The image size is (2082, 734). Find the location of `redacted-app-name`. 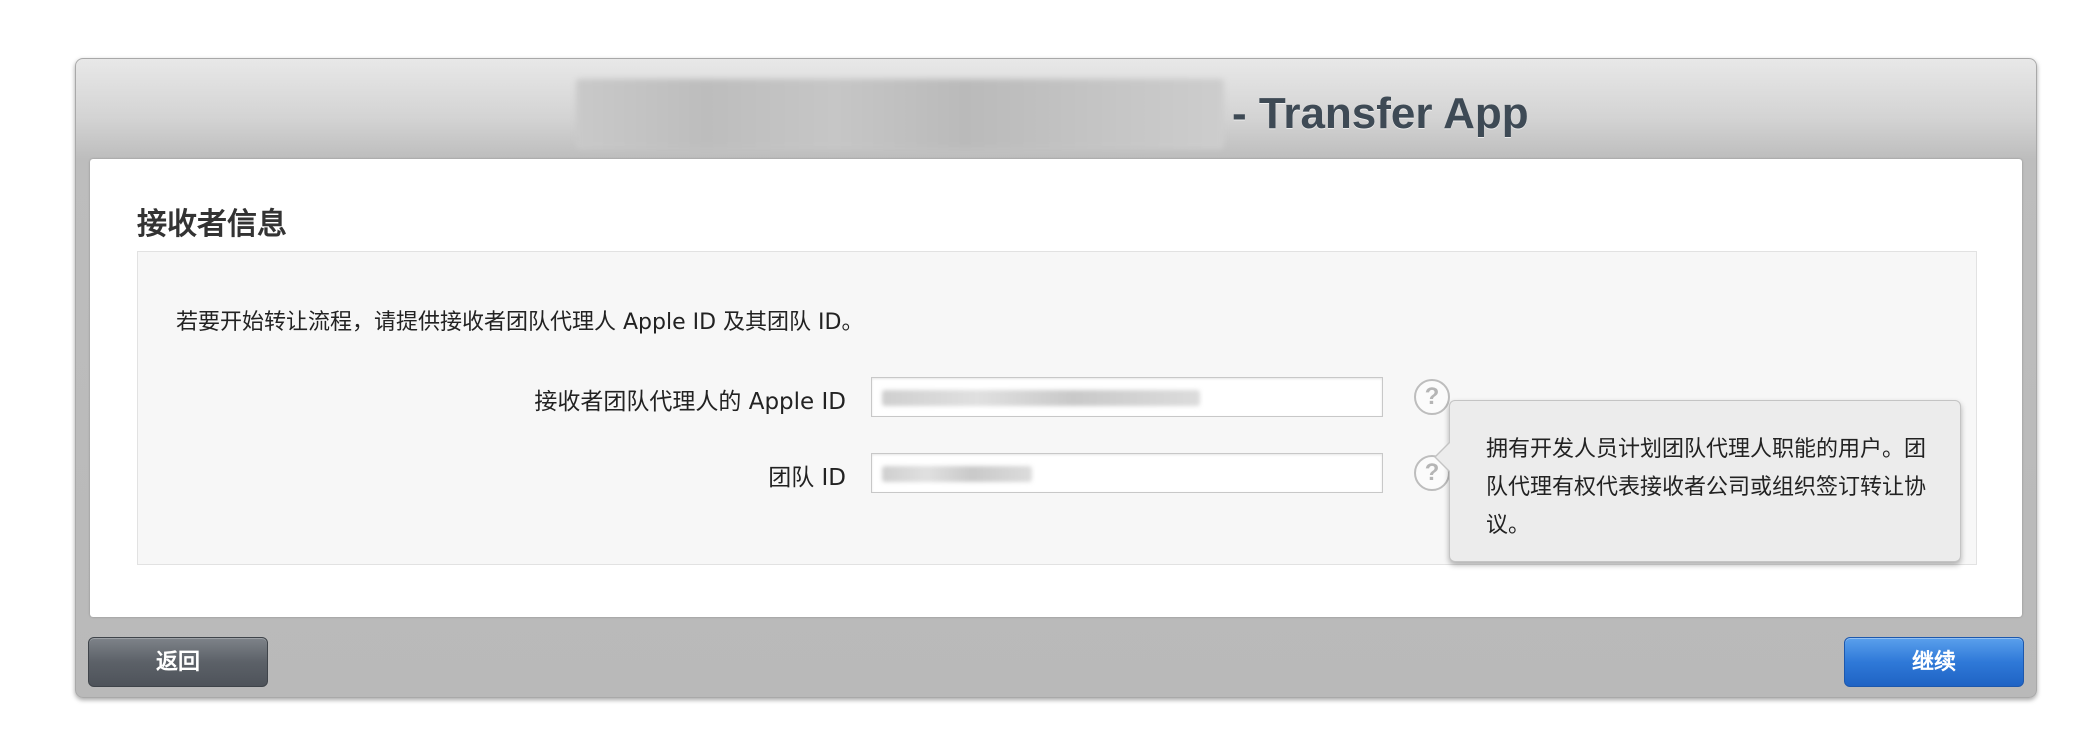

redacted-app-name is located at coordinates (900, 114).